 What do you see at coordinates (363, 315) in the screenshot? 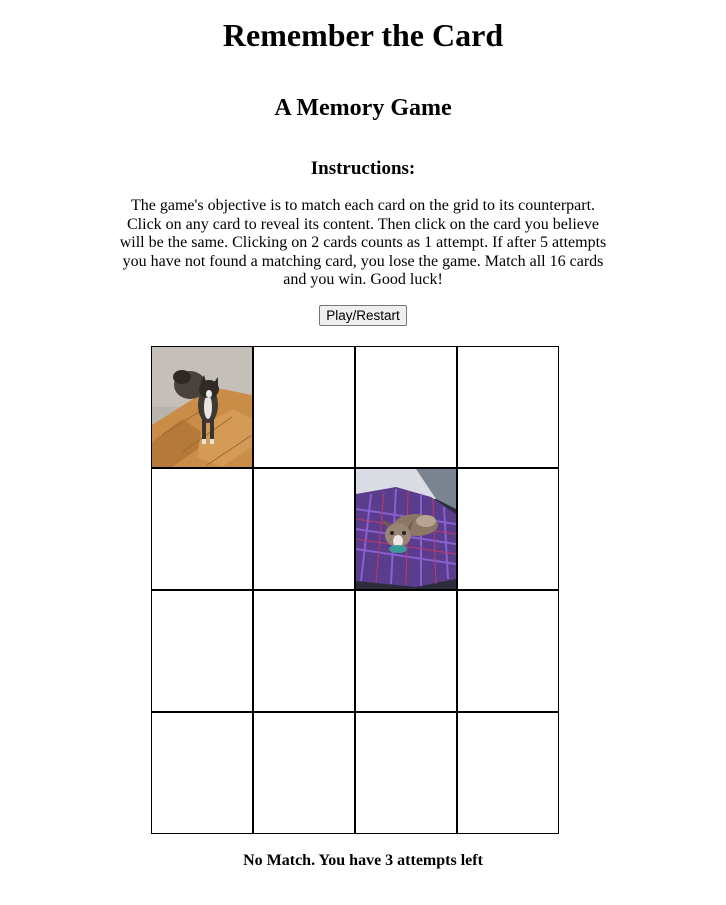
I see `play-restart-button: Play/Restart` at bounding box center [363, 315].